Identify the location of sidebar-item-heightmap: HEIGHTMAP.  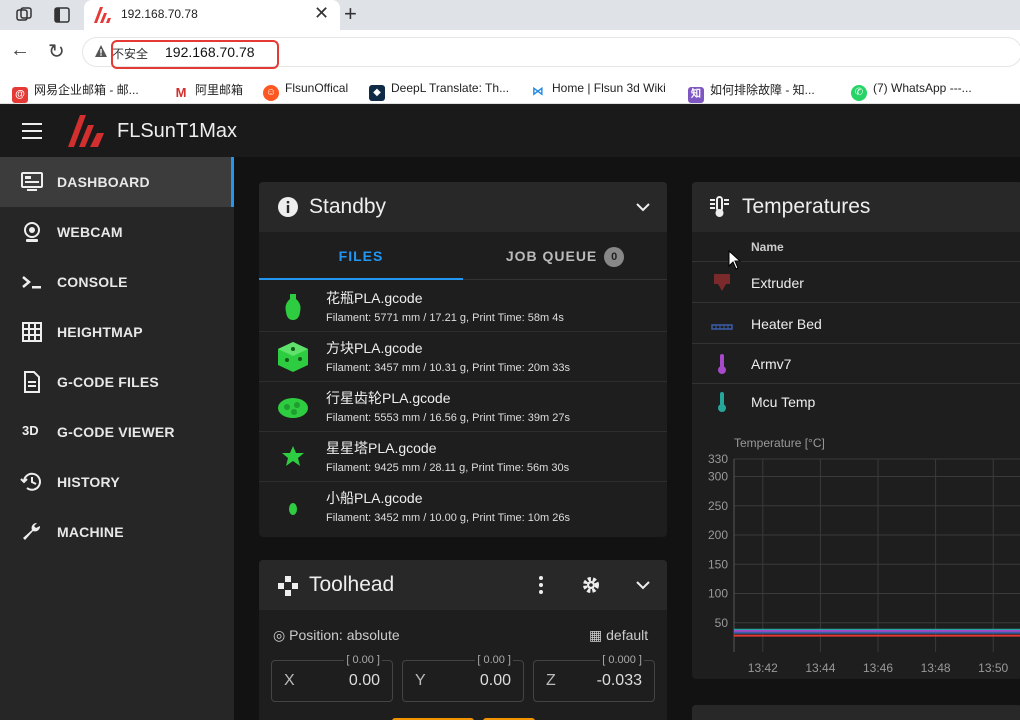
(115, 332).